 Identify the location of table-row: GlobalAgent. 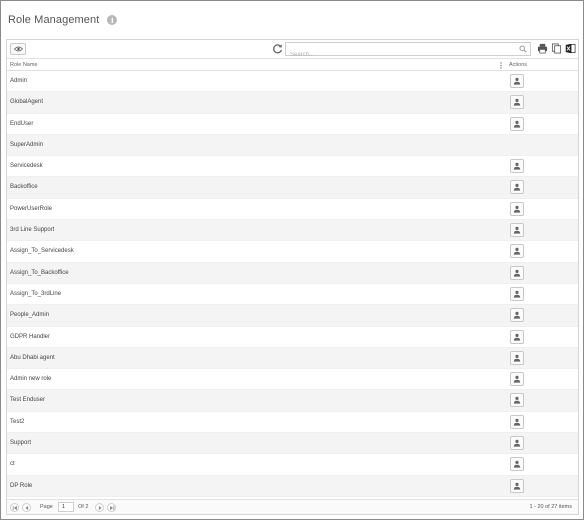
(292, 103).